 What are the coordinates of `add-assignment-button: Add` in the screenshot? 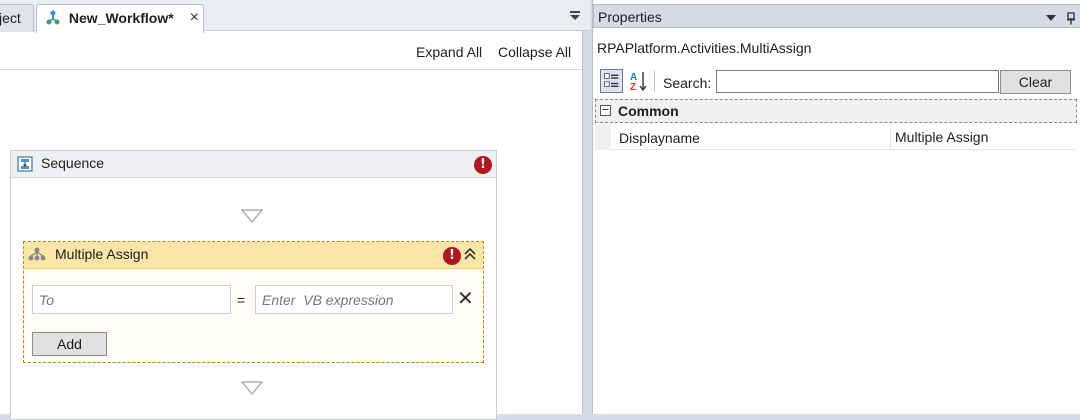 It's located at (69, 344).